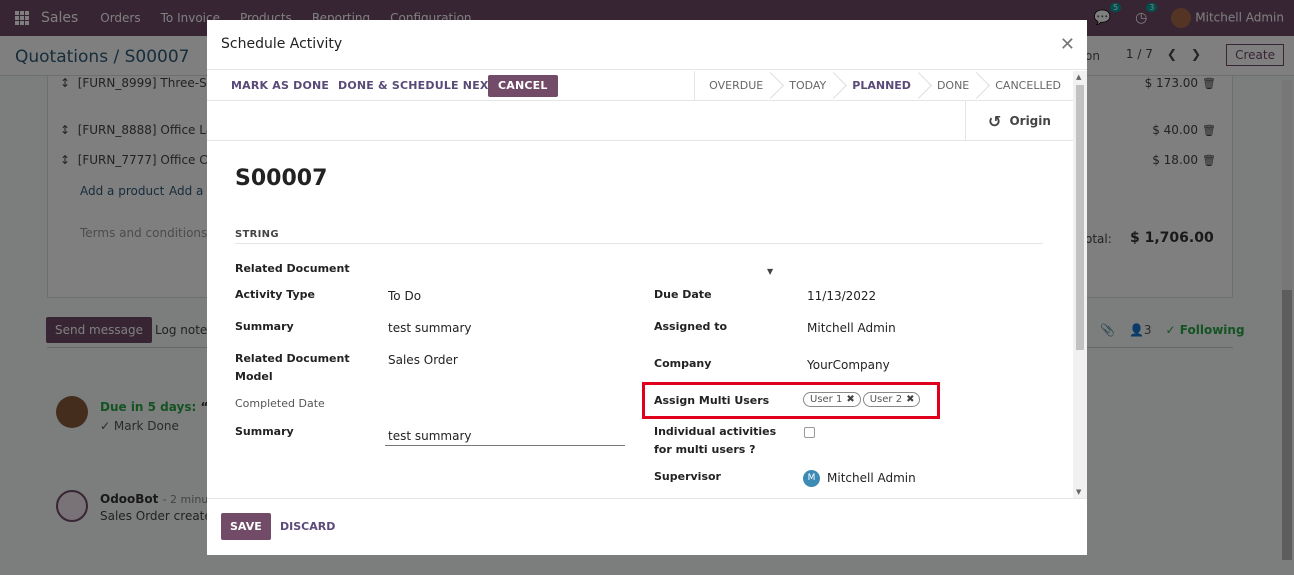  What do you see at coordinates (282, 44) in the screenshot?
I see `dialog-title: Schedule Activity` at bounding box center [282, 44].